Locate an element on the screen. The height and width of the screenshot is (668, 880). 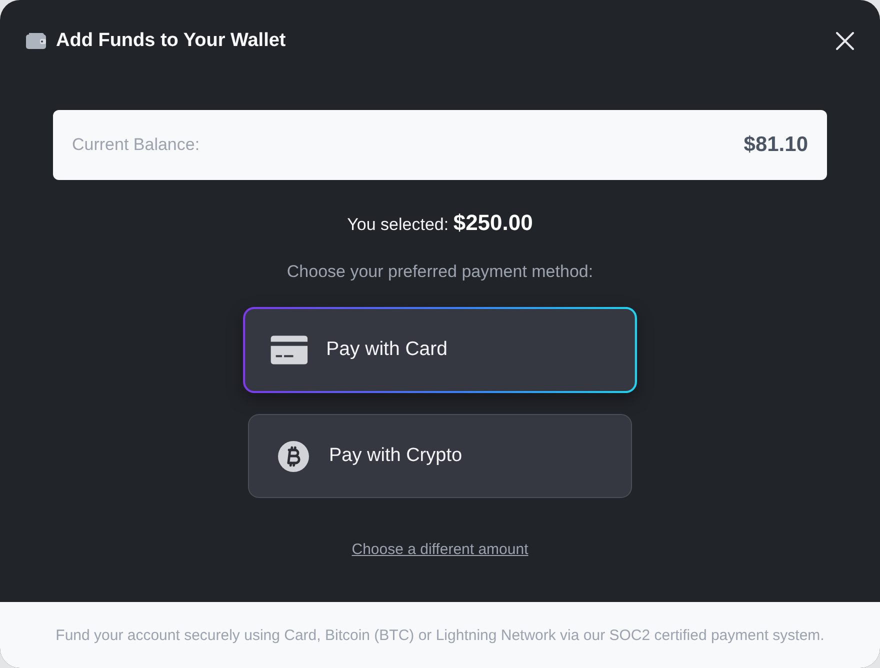
dialog-title: Add Funds to Your Wallet is located at coordinates (171, 41).